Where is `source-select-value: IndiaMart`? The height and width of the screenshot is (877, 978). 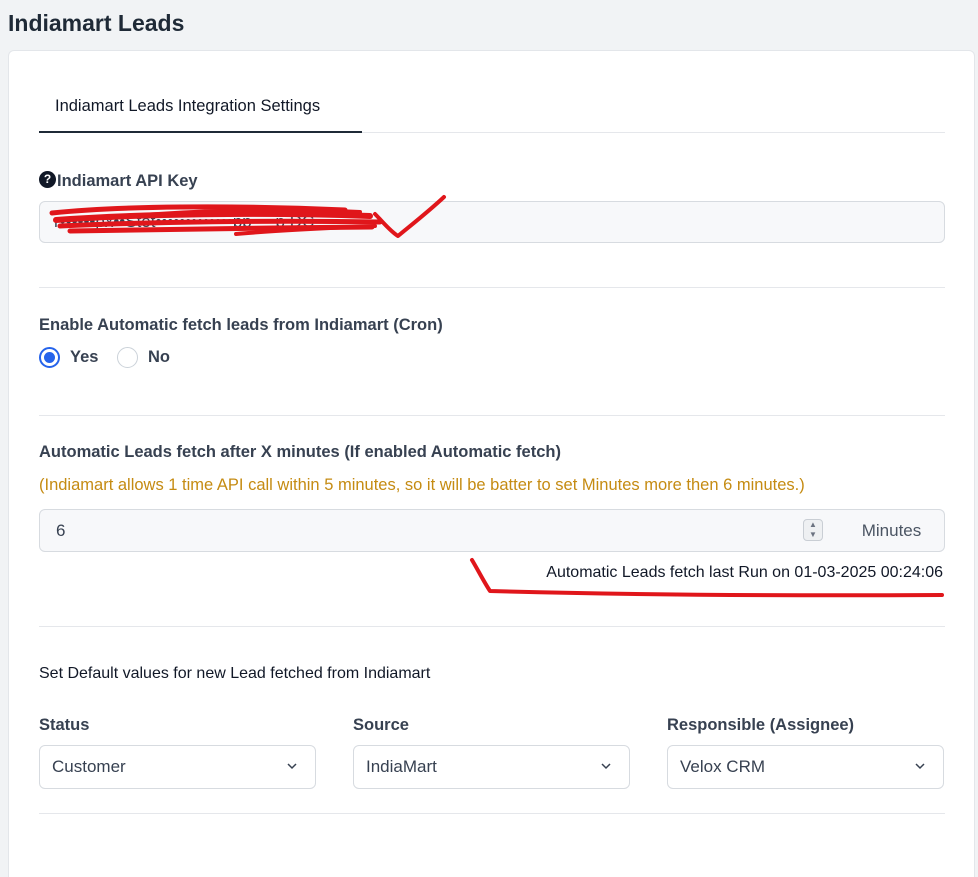
source-select-value: IndiaMart is located at coordinates (401, 766).